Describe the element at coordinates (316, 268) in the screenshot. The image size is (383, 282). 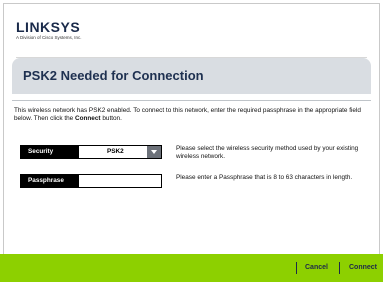
I see `cancel-button: Cancel` at that location.